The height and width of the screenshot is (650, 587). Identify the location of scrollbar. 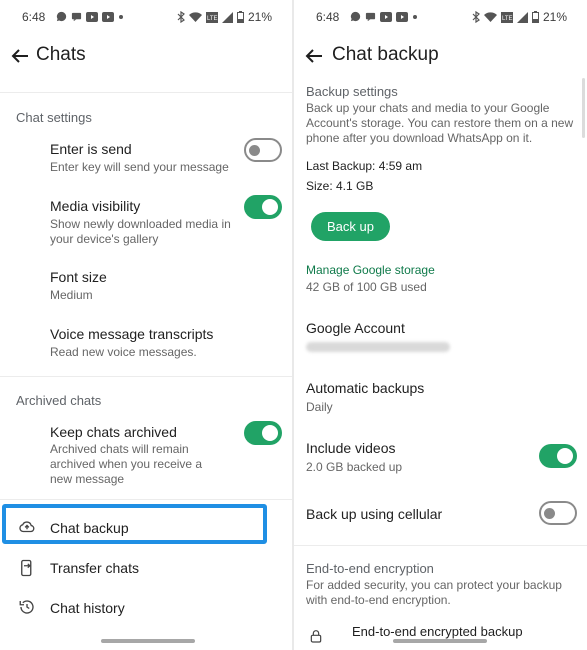
(583, 108).